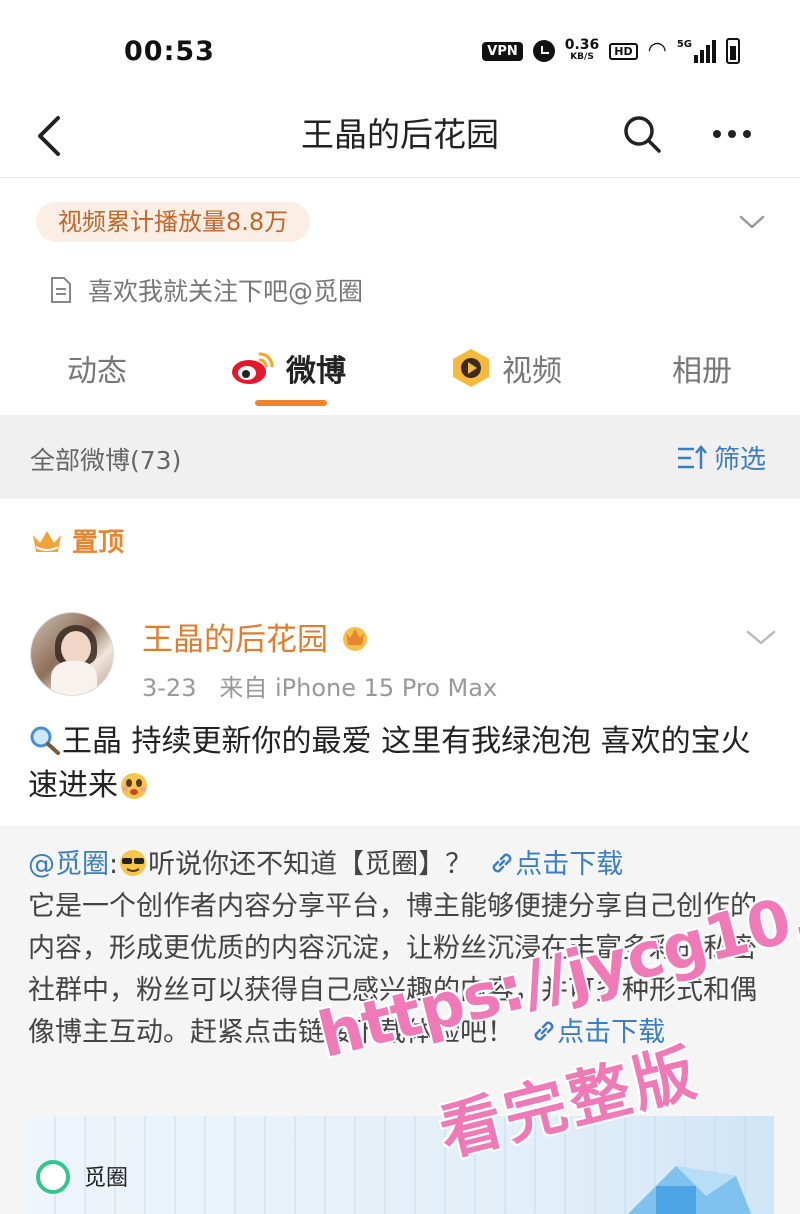  What do you see at coordinates (543, 51) in the screenshot?
I see `alarm-icon` at bounding box center [543, 51].